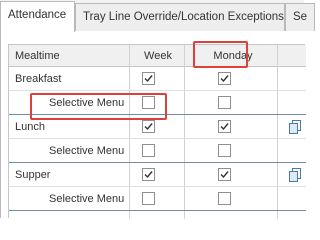  What do you see at coordinates (157, 151) in the screenshot?
I see `grid-row-lunch-selective-menu: Selective Menu` at bounding box center [157, 151].